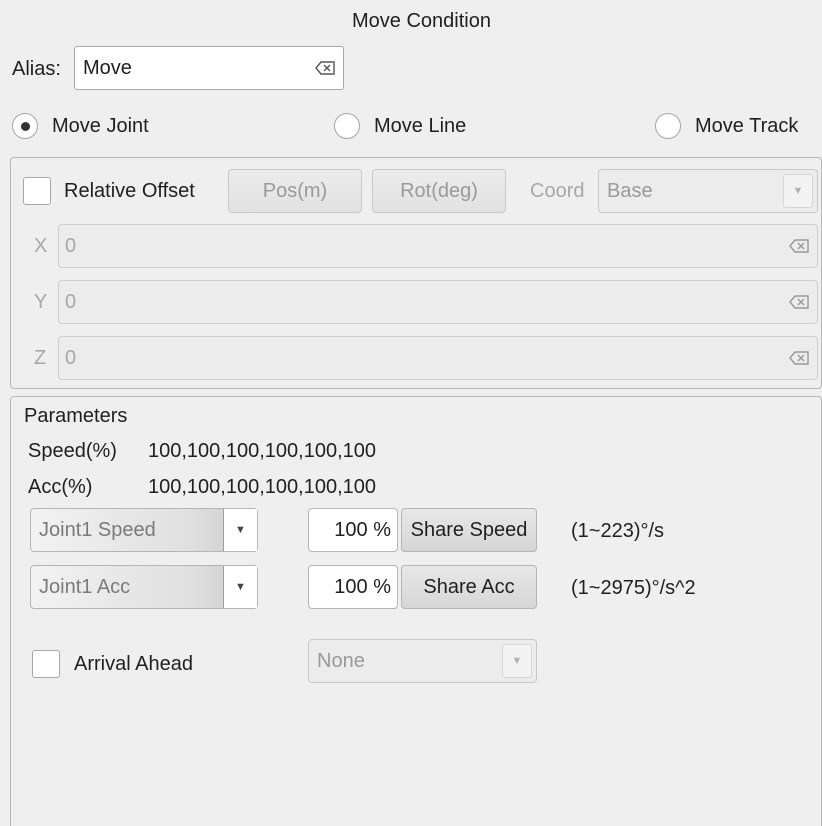 The width and height of the screenshot is (822, 826). What do you see at coordinates (129, 191) in the screenshot?
I see `relative-offset-label: Relative Offset` at bounding box center [129, 191].